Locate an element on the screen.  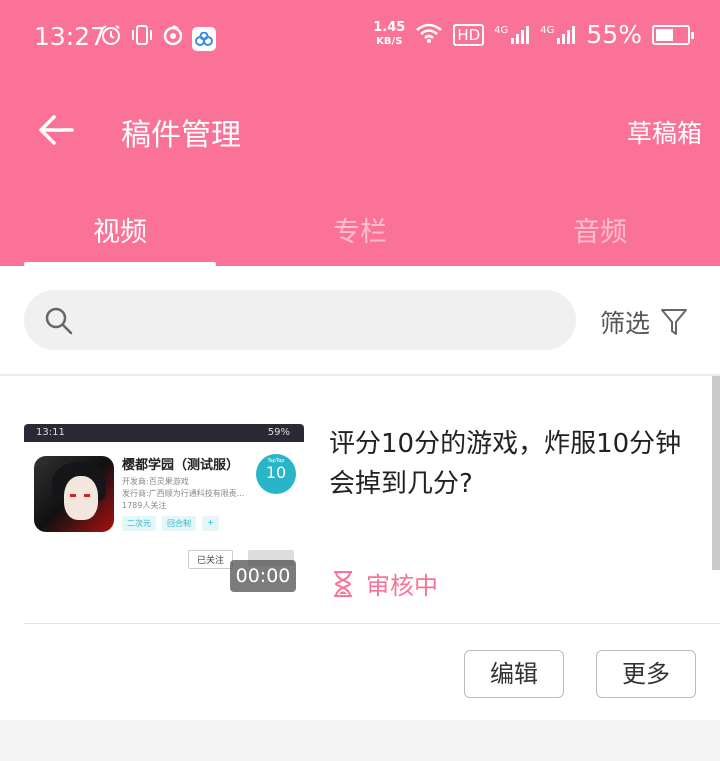
edit-button: 编辑 is located at coordinates (514, 674).